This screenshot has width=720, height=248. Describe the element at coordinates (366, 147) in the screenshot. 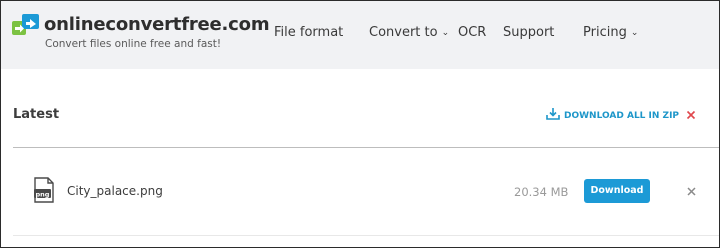

I see `divider` at that location.